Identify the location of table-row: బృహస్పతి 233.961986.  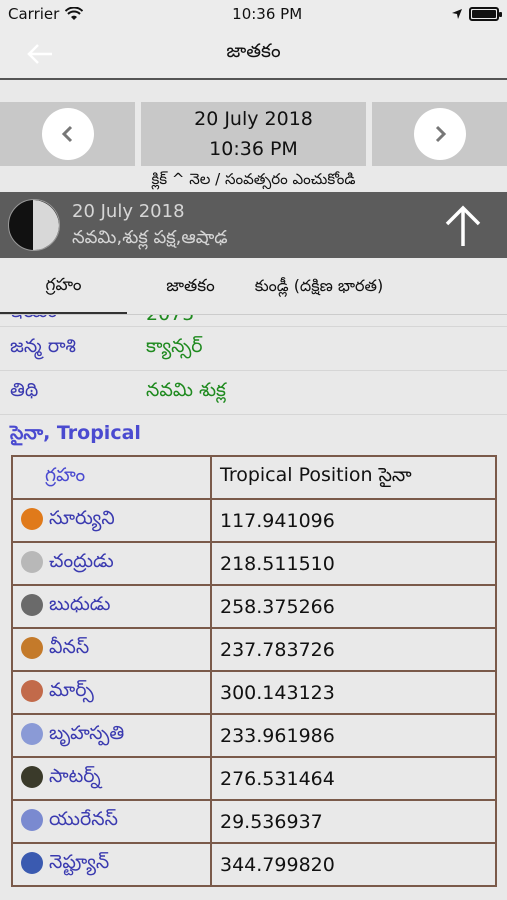
(254, 735).